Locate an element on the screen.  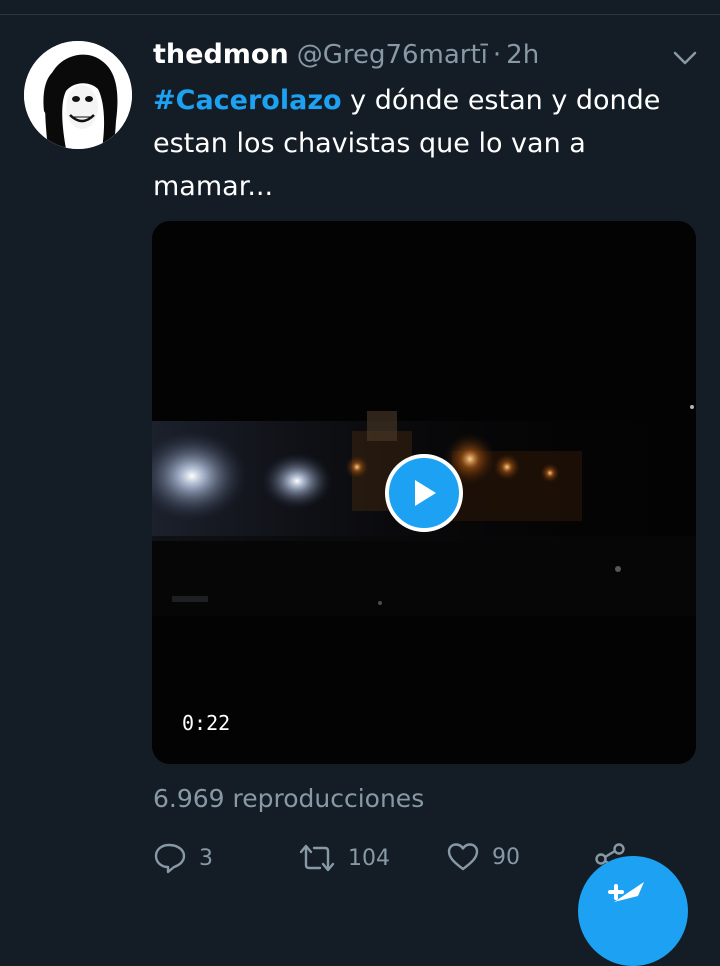
retweet-button: 104 is located at coordinates (344, 858).